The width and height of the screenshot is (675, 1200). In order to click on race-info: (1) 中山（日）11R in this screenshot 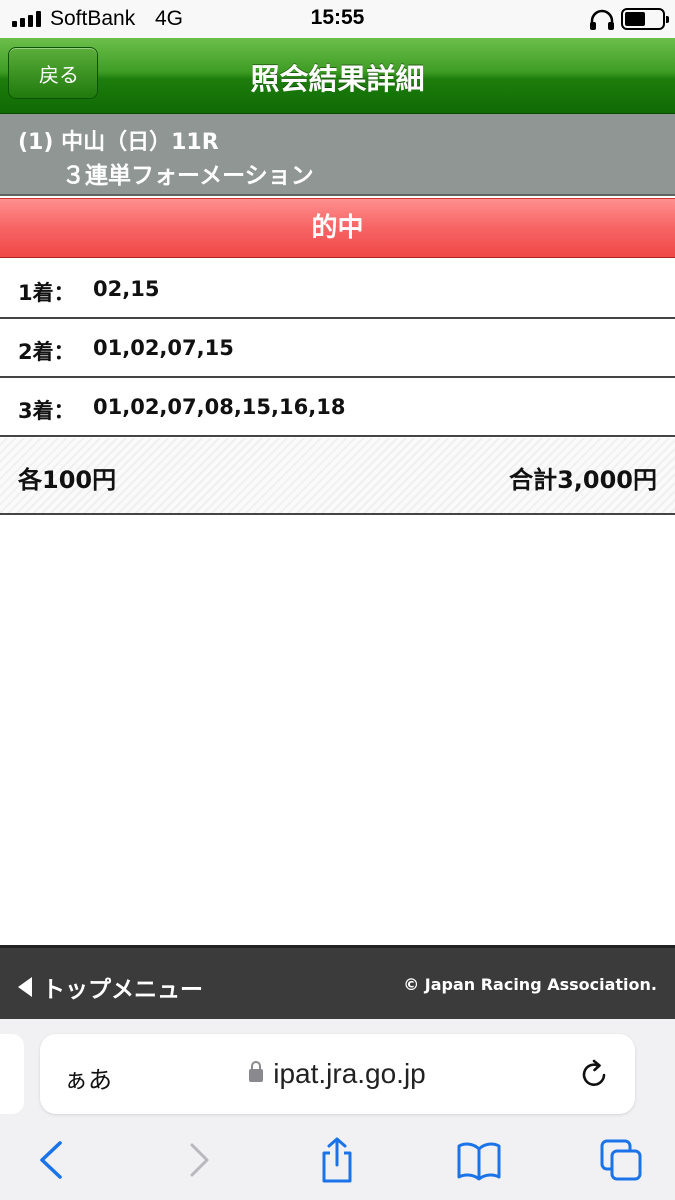, I will do `click(118, 142)`.